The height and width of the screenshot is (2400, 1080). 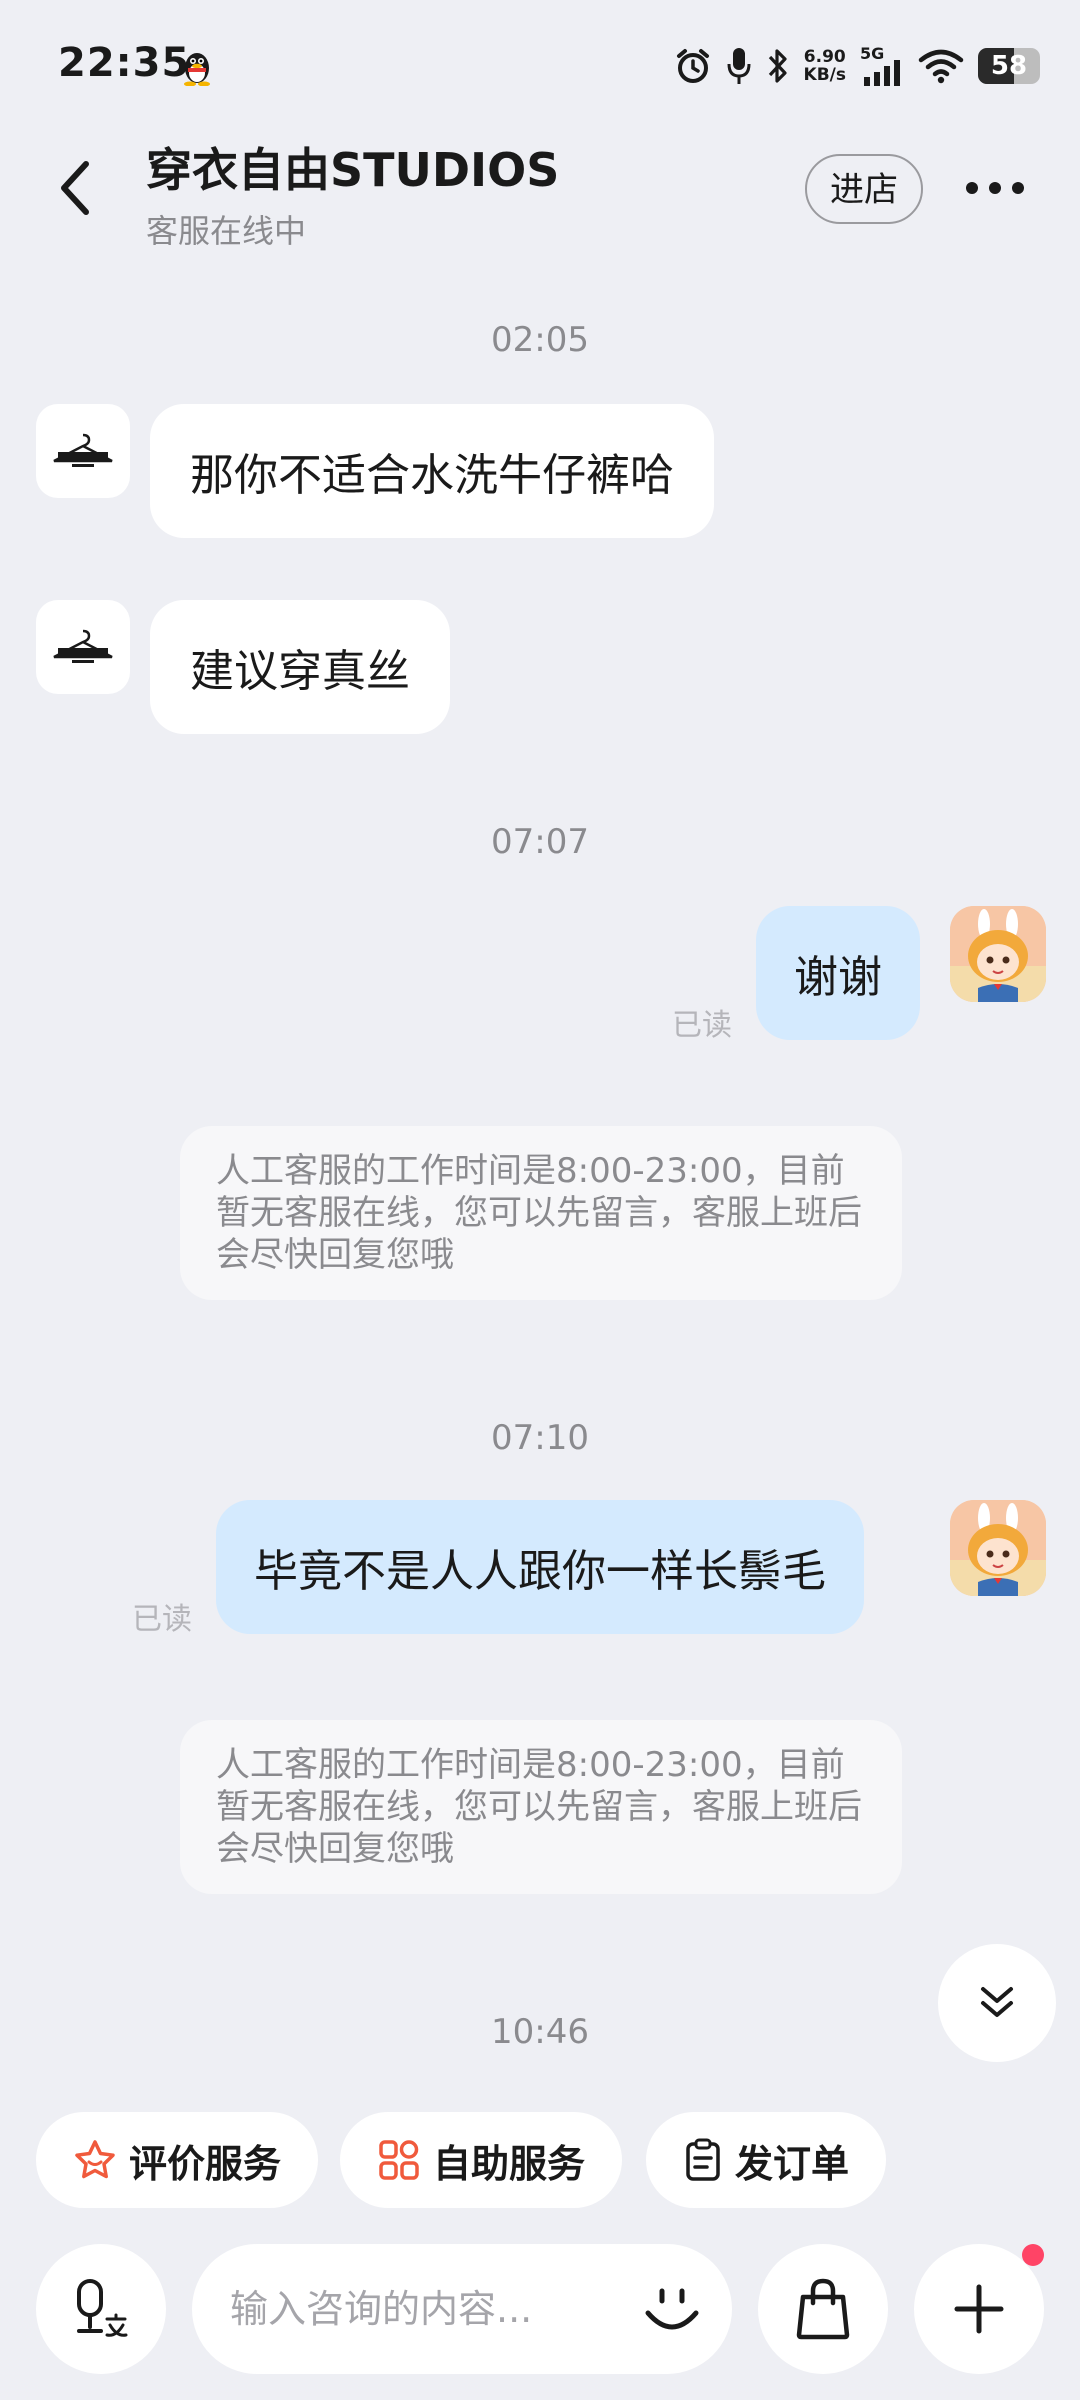 I want to click on chevron-left-icon, so click(x=75, y=188).